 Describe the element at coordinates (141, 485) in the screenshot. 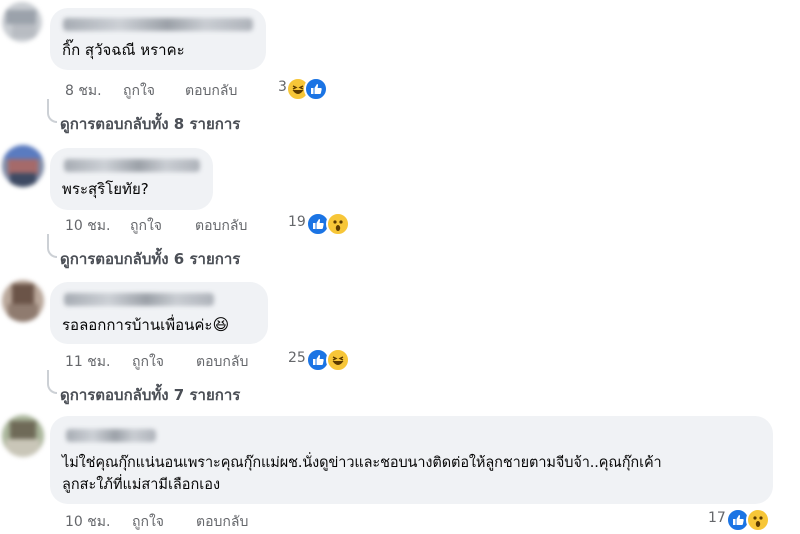

I see `comment-text-line-2: ลูกสะใภ้ที่แม่สามีเลือกเอง` at that location.